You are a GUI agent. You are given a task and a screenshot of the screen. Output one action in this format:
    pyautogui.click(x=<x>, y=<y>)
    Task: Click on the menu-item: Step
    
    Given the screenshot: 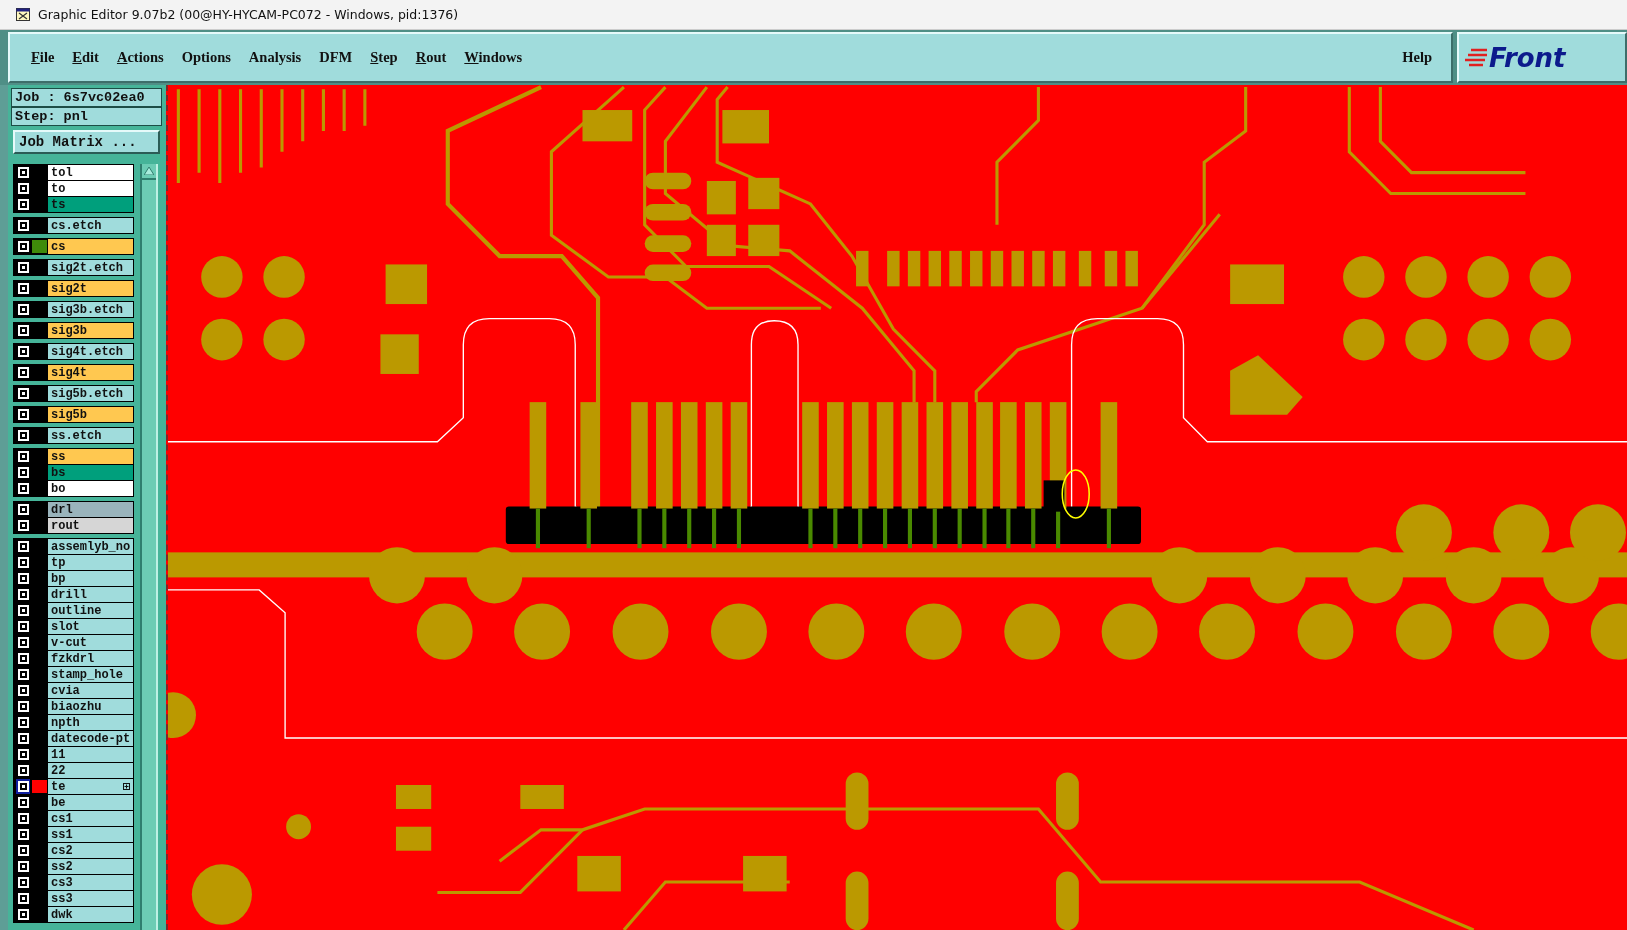 What is the action you would take?
    pyautogui.click(x=384, y=57)
    